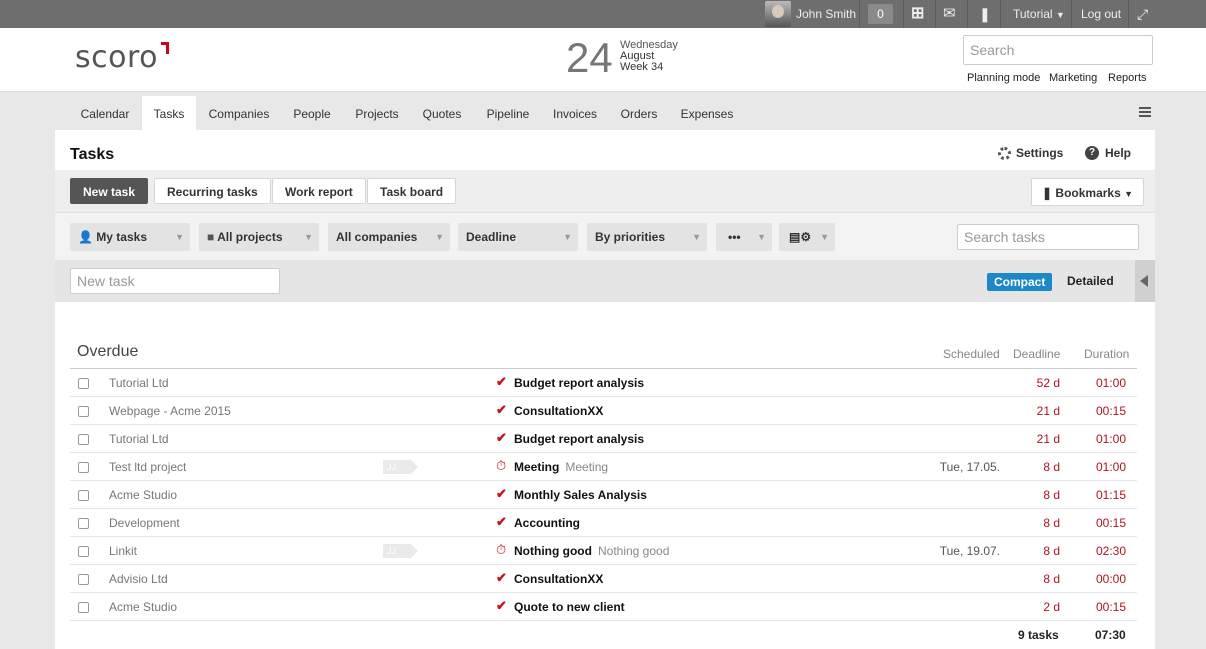  Describe the element at coordinates (985, 14) in the screenshot. I see `bookmark-icon: ❚` at that location.